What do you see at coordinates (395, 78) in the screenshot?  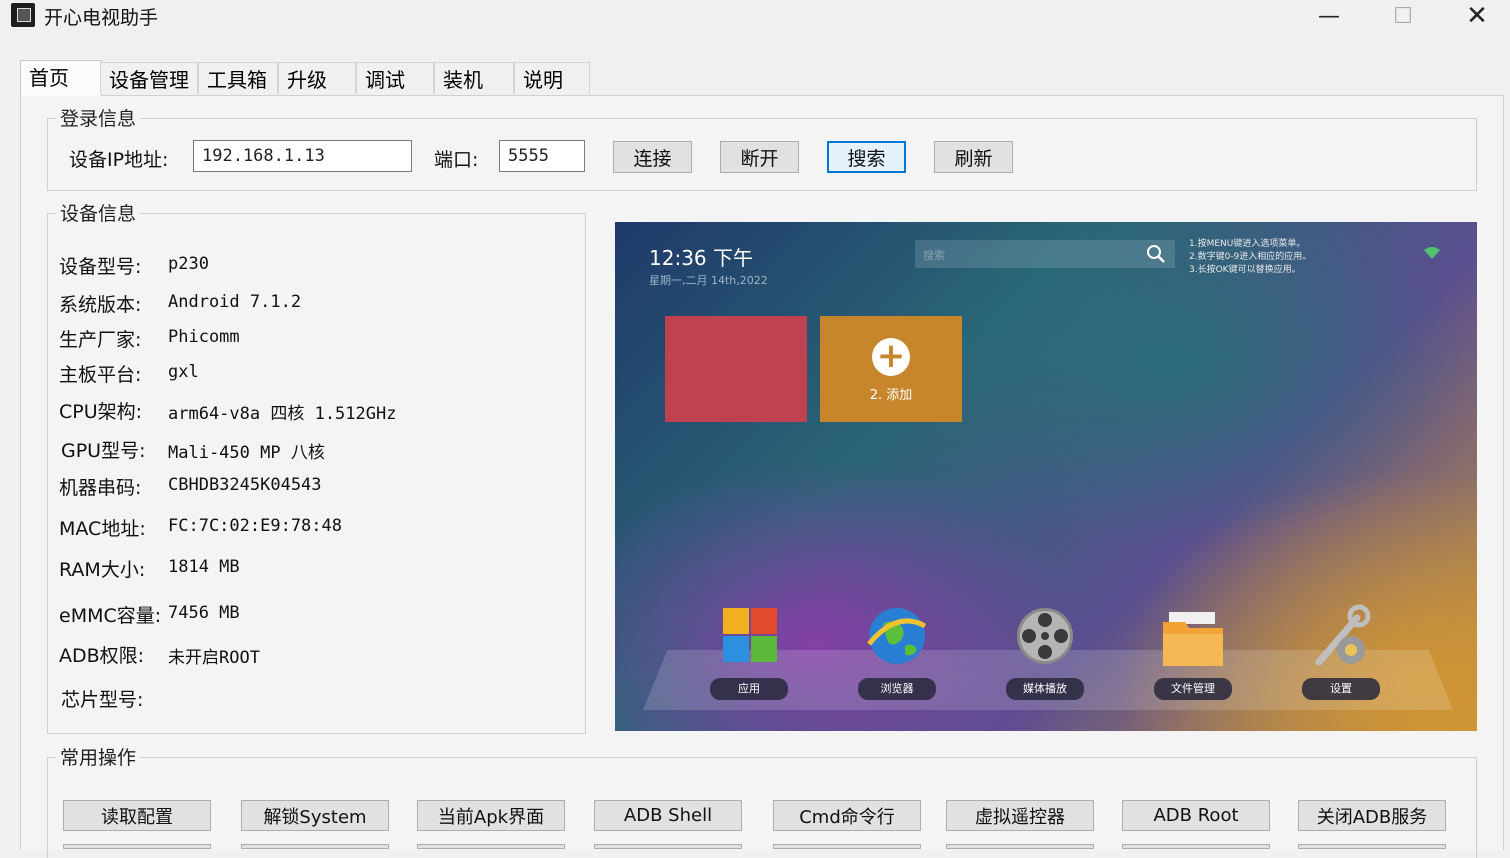 I see `tab-debug: 调试` at bounding box center [395, 78].